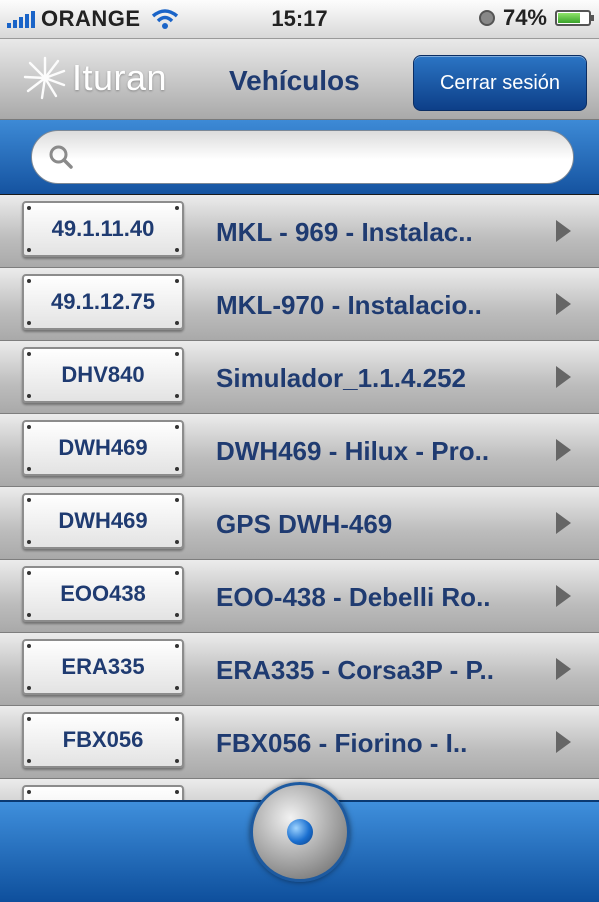  What do you see at coordinates (320, 158) in the screenshot?
I see `search-input` at bounding box center [320, 158].